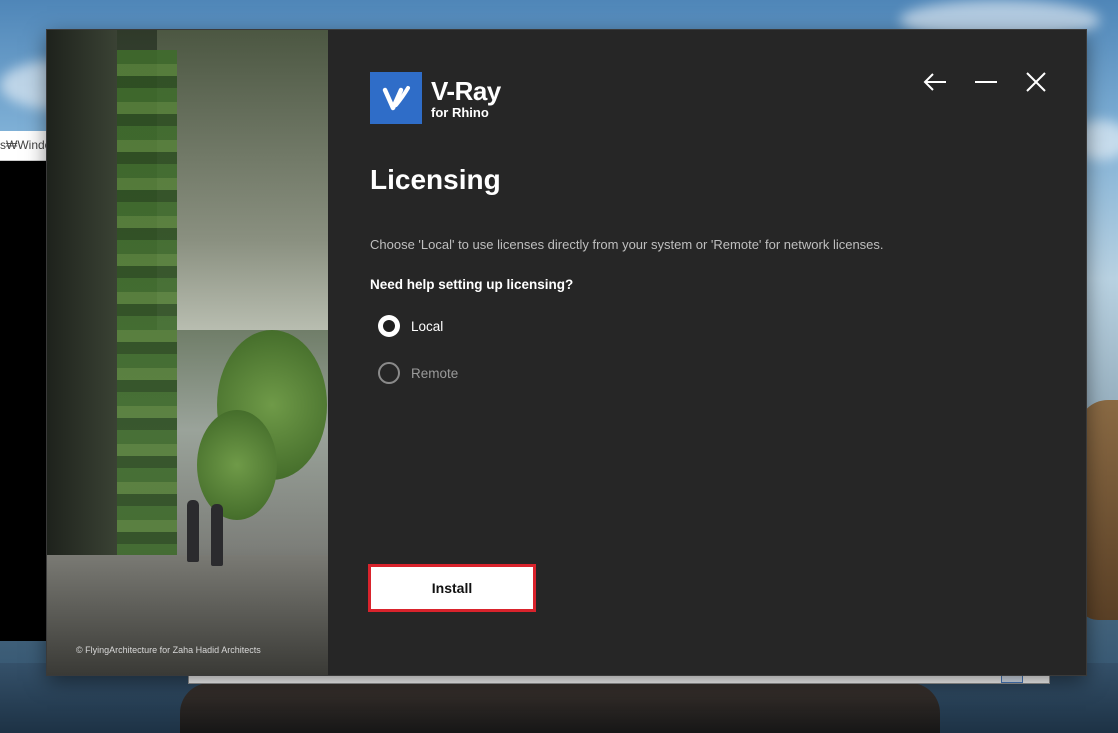  I want to click on page-title: Licensing, so click(435, 179).